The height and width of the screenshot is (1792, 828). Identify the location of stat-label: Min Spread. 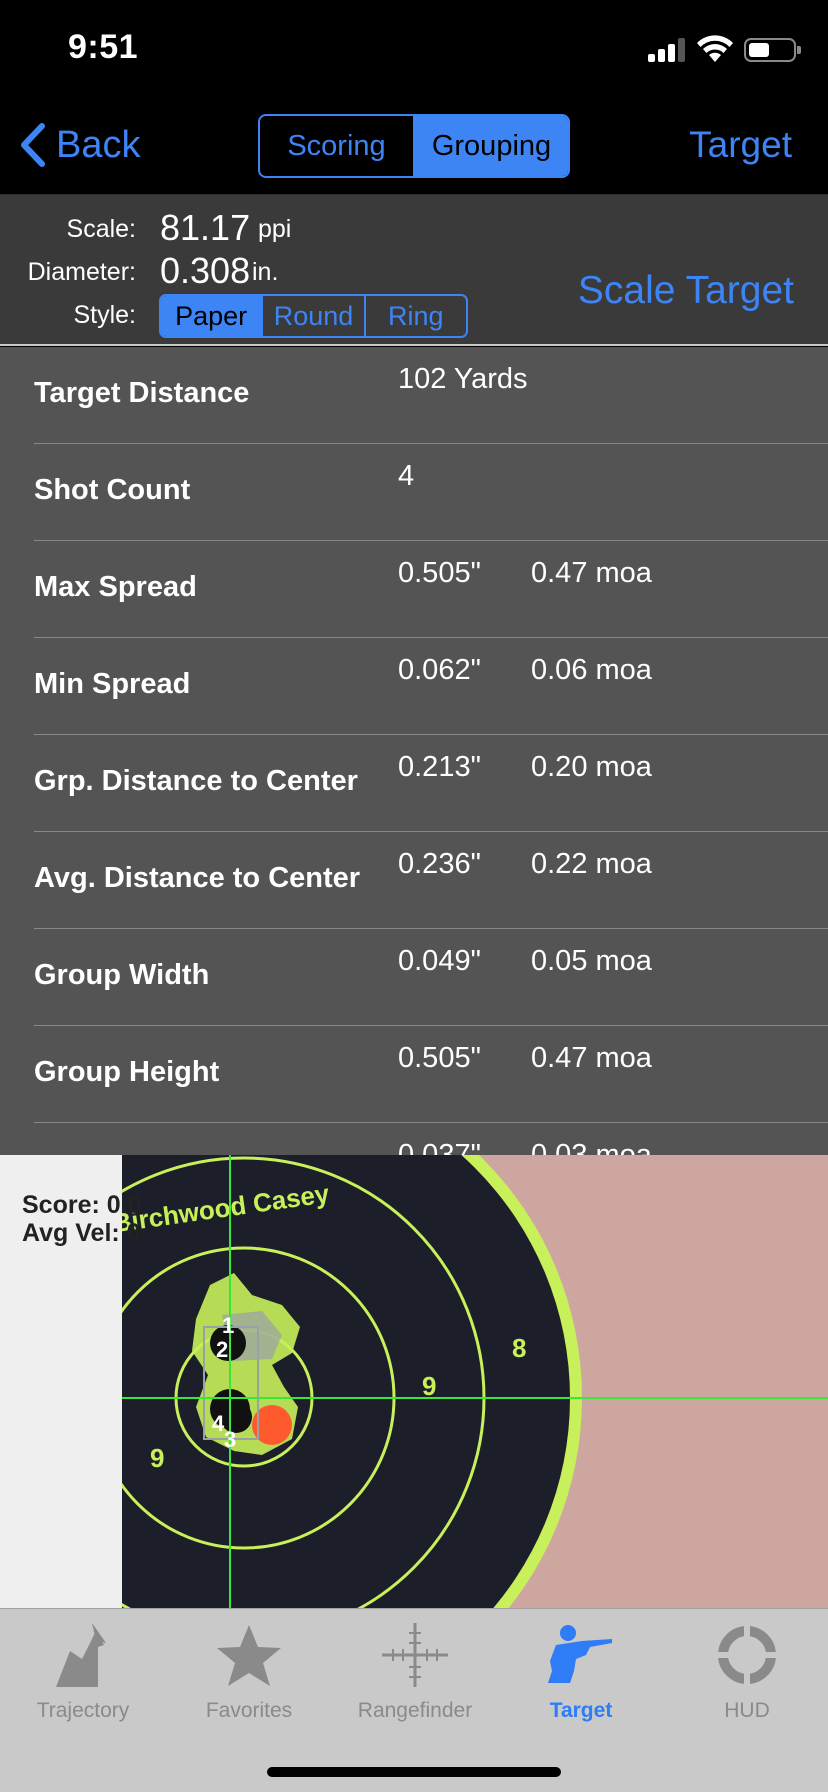
(112, 684).